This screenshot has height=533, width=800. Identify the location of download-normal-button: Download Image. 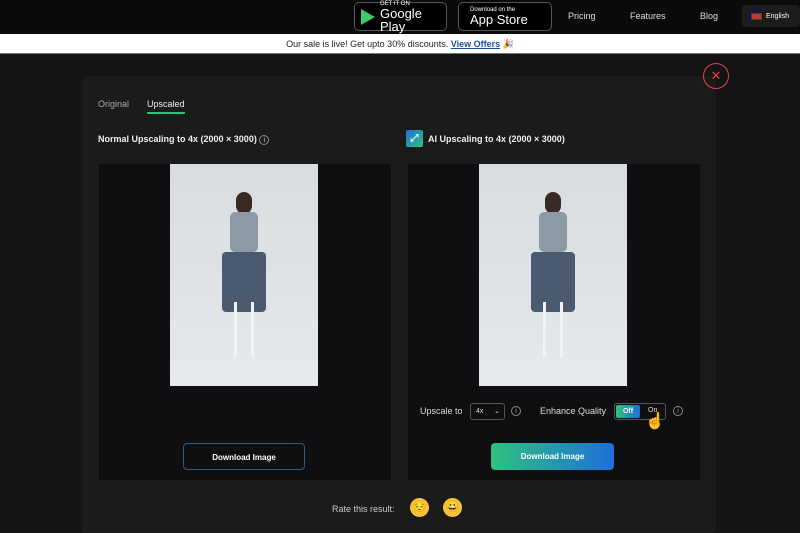
(244, 456).